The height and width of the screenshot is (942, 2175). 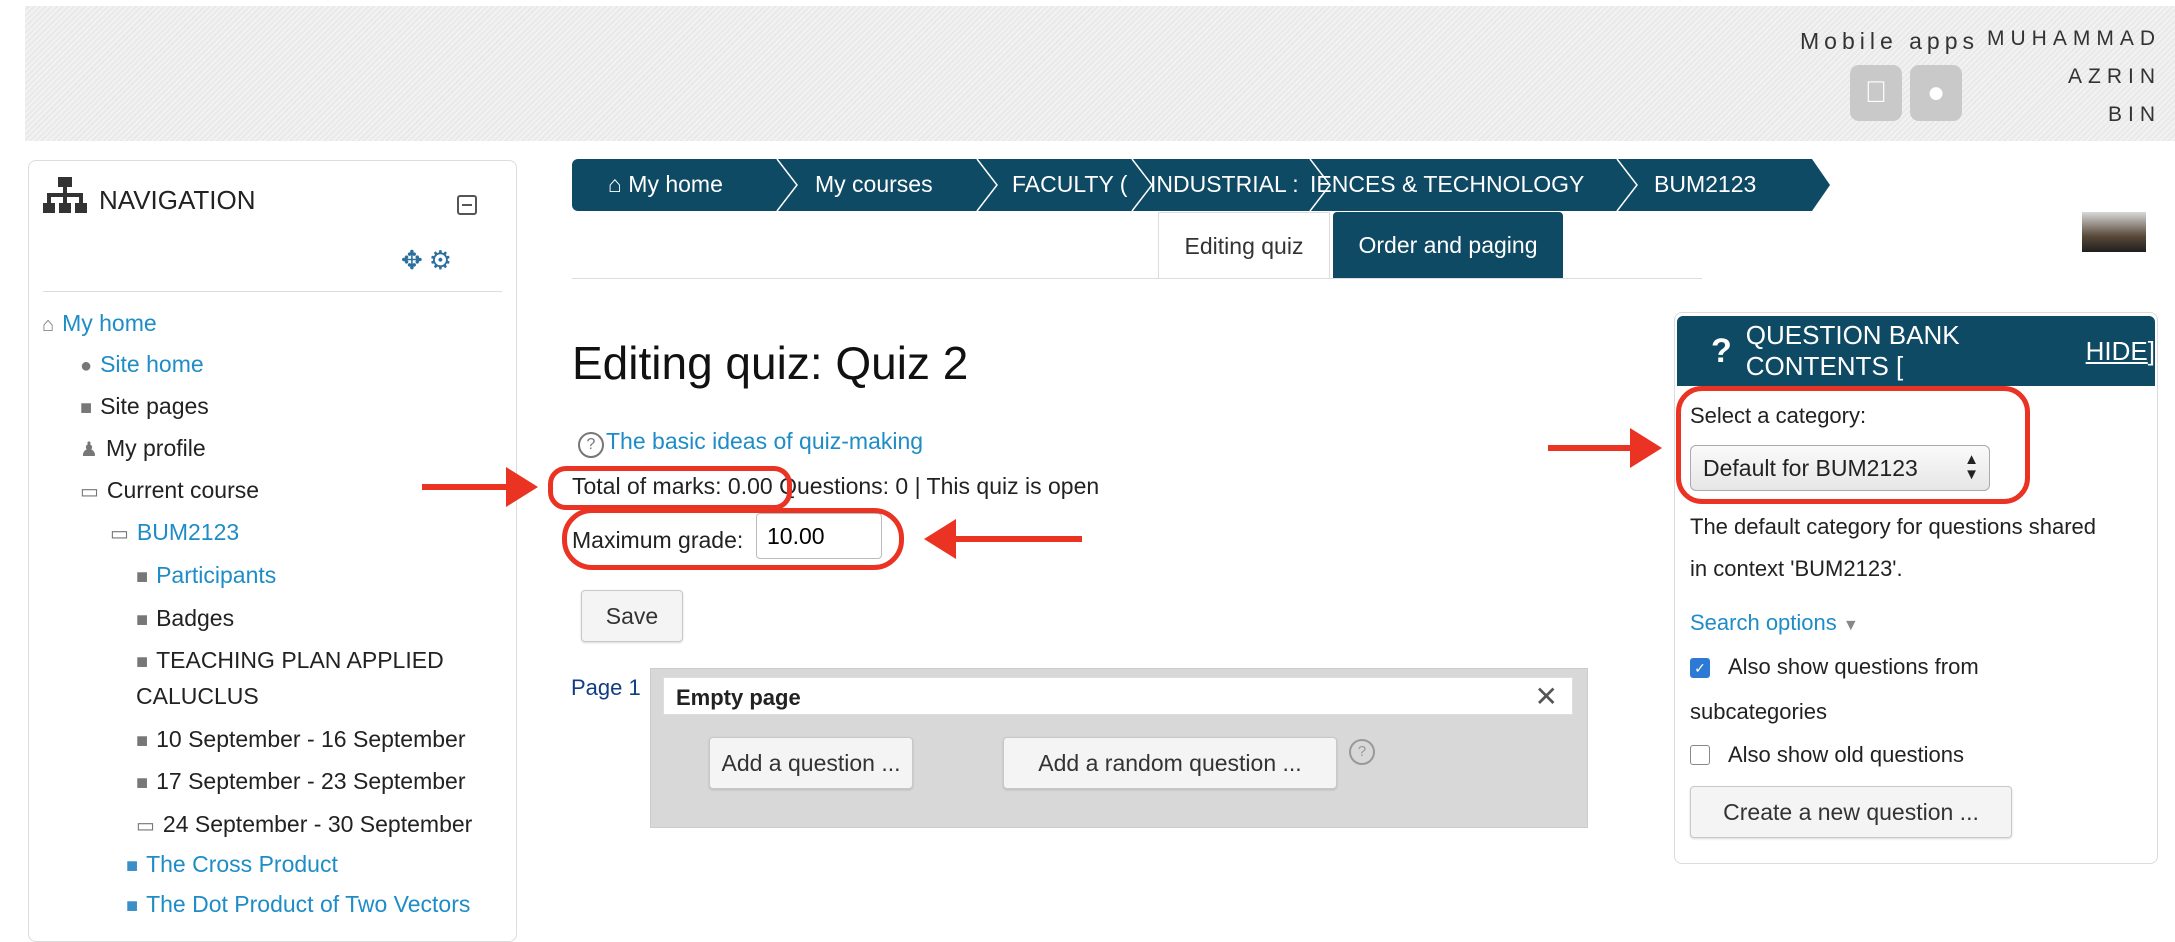 What do you see at coordinates (1705, 184) in the screenshot?
I see `breadcrumb-course: BUM2123` at bounding box center [1705, 184].